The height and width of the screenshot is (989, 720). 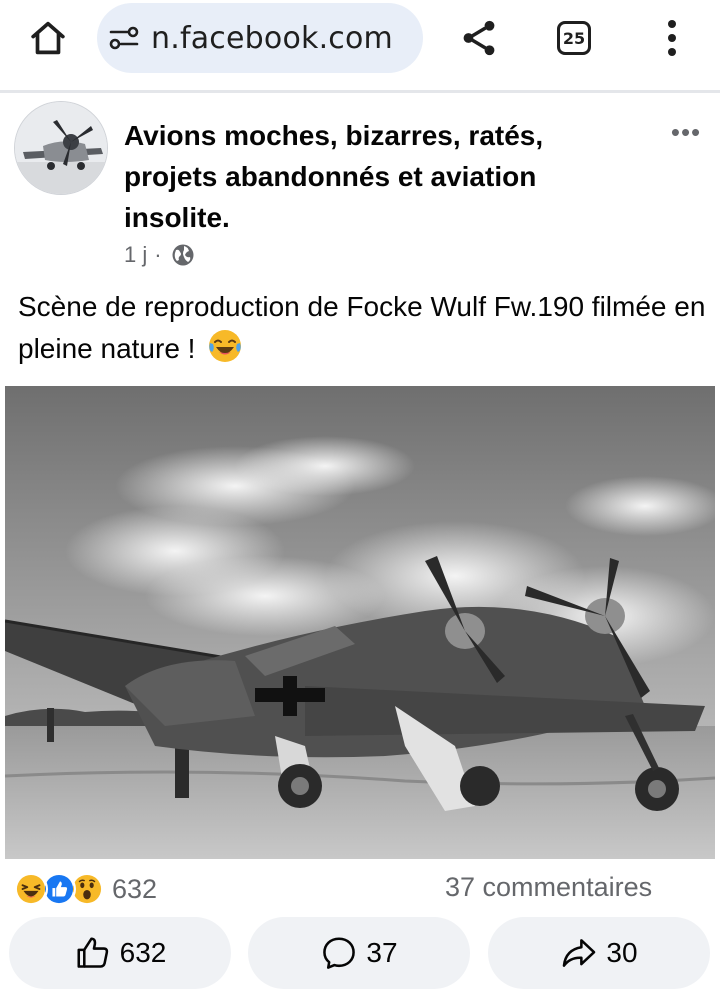 What do you see at coordinates (359, 953) in the screenshot?
I see `comment-button: 37` at bounding box center [359, 953].